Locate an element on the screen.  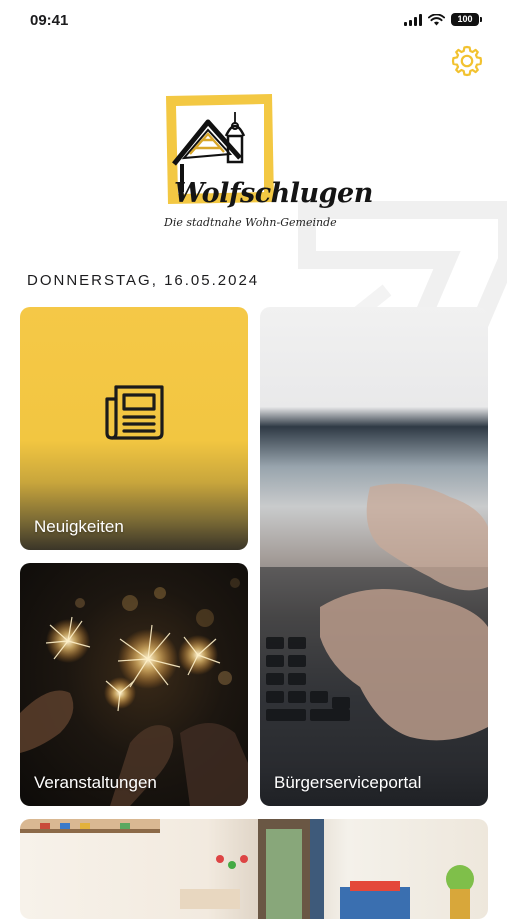
newspaper-icon is located at coordinates (134, 412).